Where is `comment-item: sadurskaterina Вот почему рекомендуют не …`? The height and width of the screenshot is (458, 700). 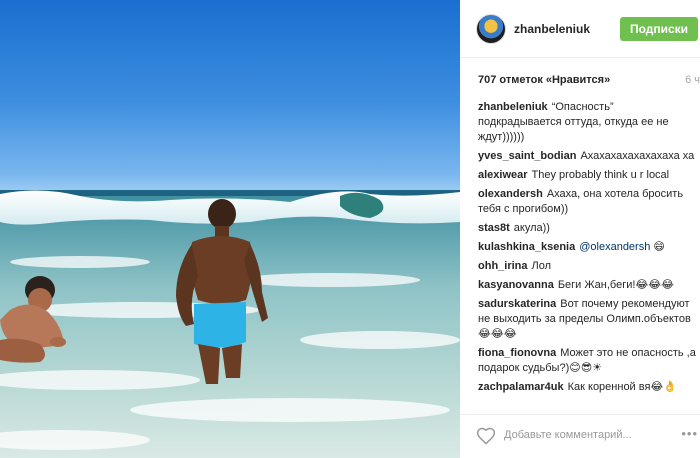 comment-item: sadurskaterina Вот почему рекомендуют не … is located at coordinates (587, 319).